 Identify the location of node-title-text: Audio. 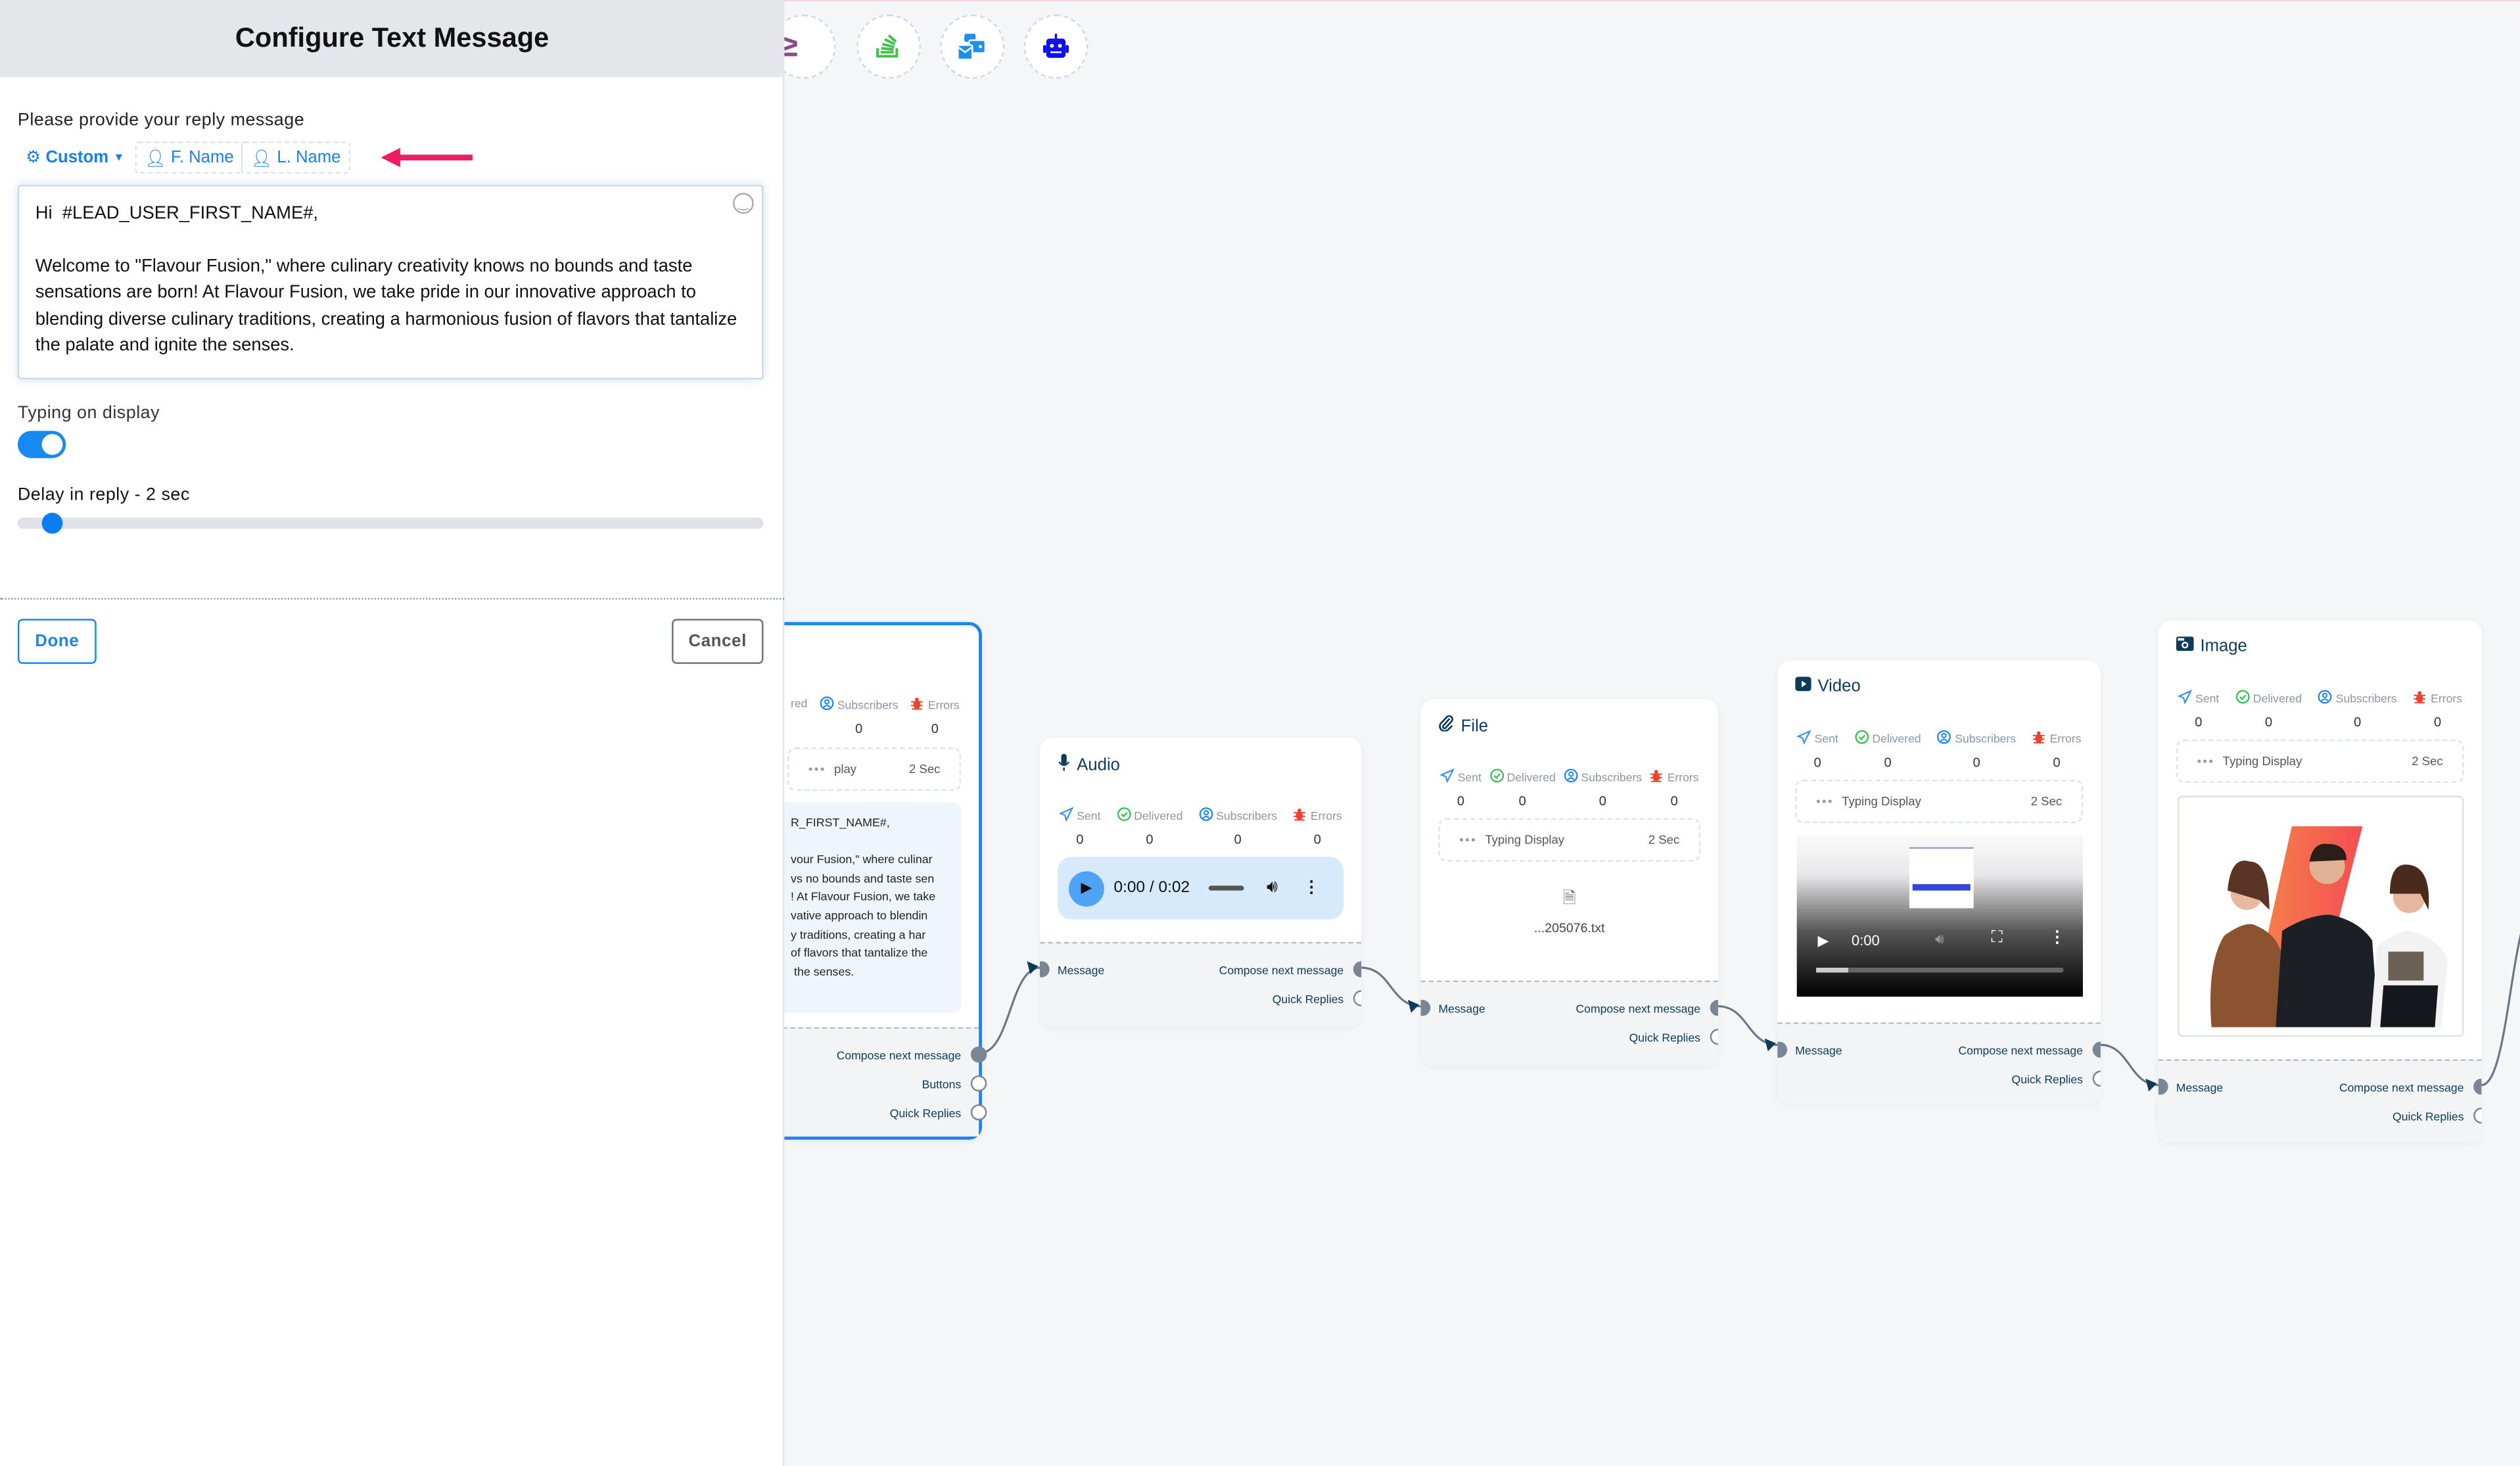
(1098, 765).